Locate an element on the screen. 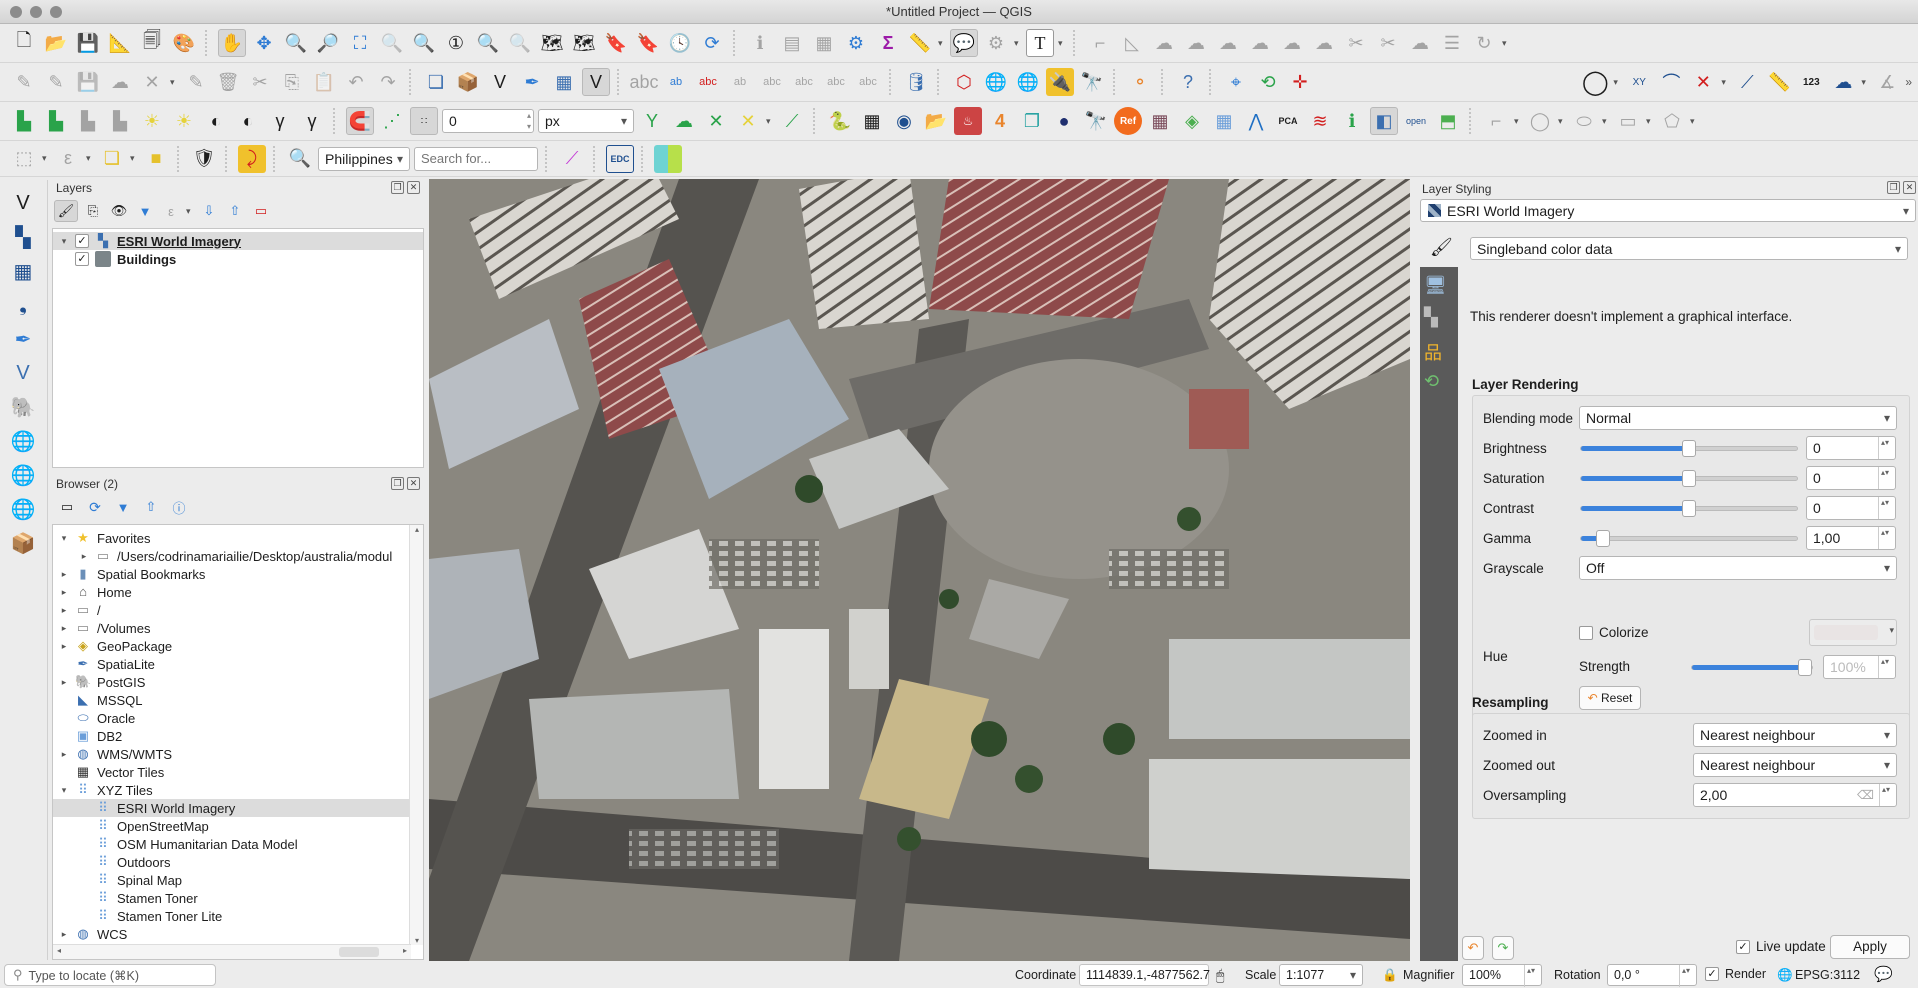 This screenshot has width=1918, height=988. delete-selected-icon: 🗑 is located at coordinates (228, 82).